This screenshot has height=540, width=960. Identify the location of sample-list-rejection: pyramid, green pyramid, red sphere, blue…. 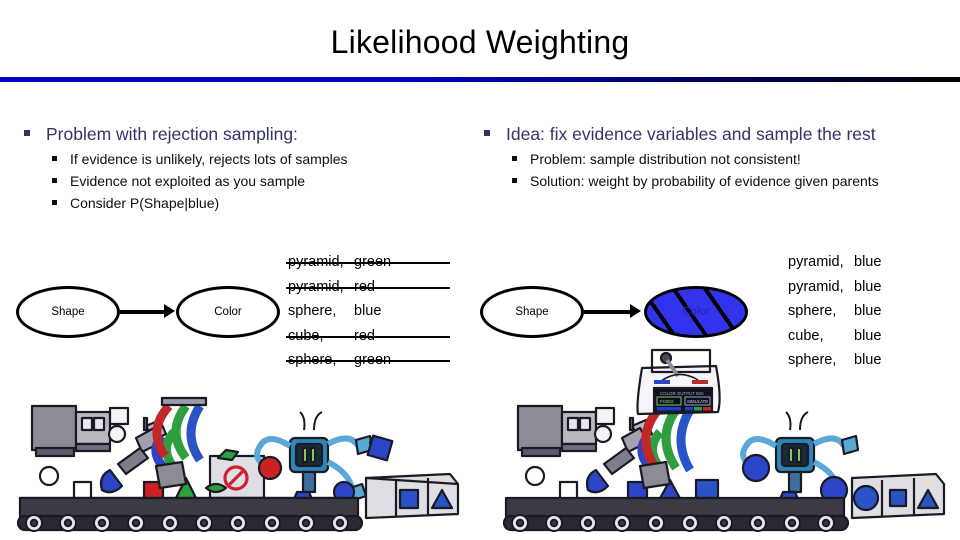
(368, 311).